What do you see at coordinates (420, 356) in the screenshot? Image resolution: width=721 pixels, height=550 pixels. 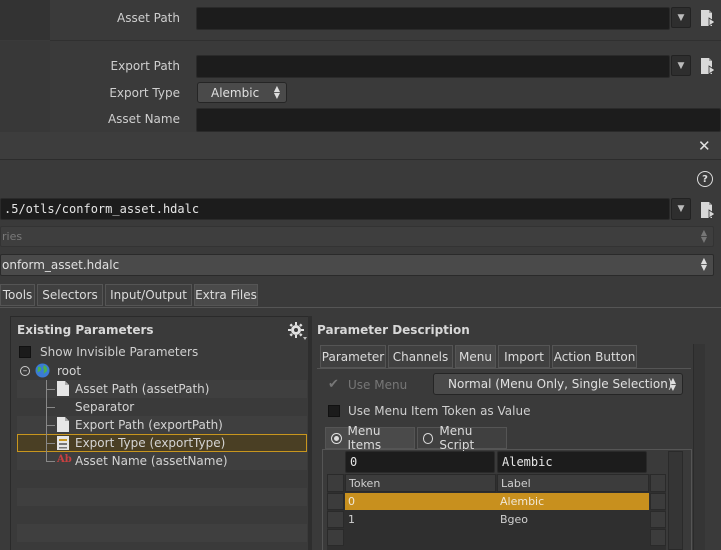 I see `tab-channels: Channels` at bounding box center [420, 356].